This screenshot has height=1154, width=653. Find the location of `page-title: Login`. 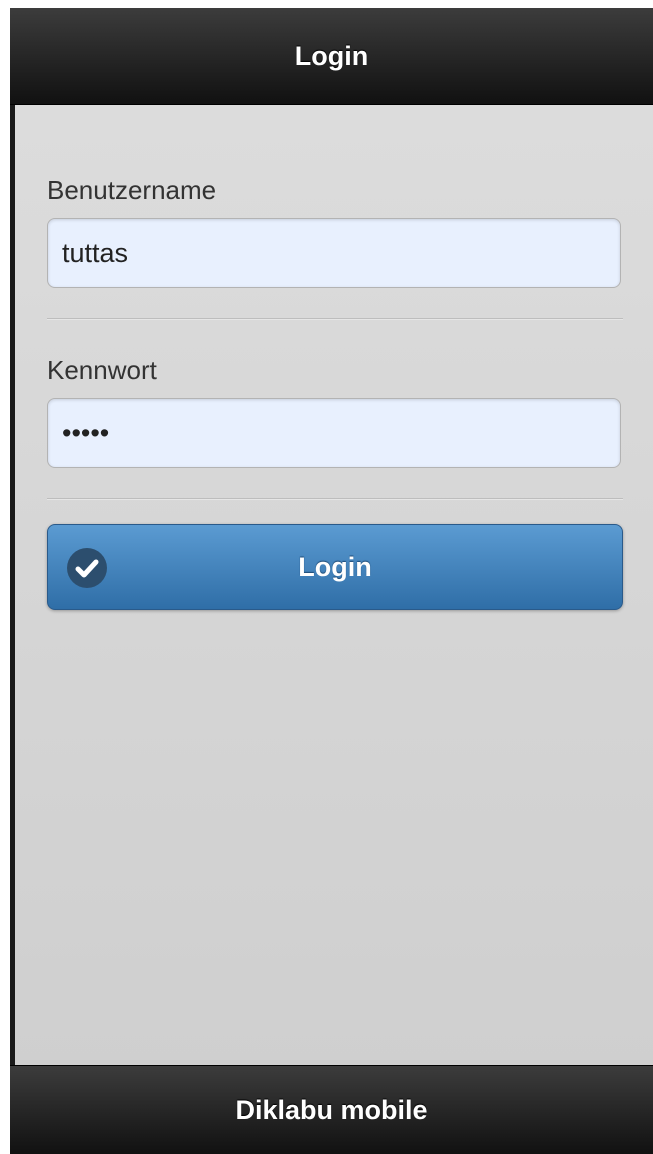

page-title: Login is located at coordinates (331, 55).